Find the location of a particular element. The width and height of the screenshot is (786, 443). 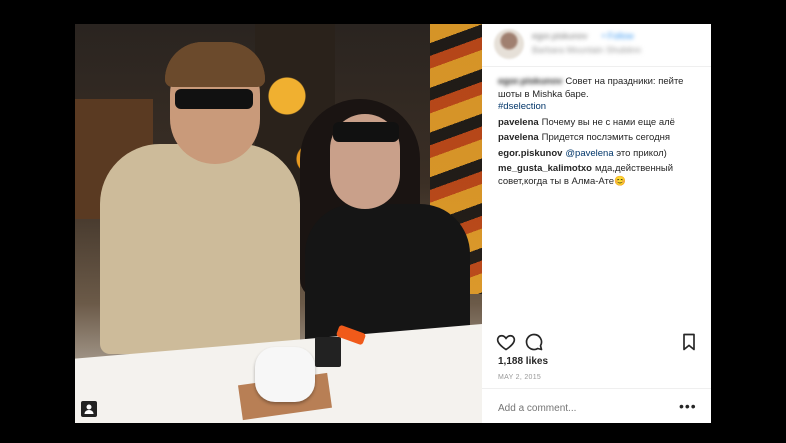

photo-man-hair-top is located at coordinates (215, 64).